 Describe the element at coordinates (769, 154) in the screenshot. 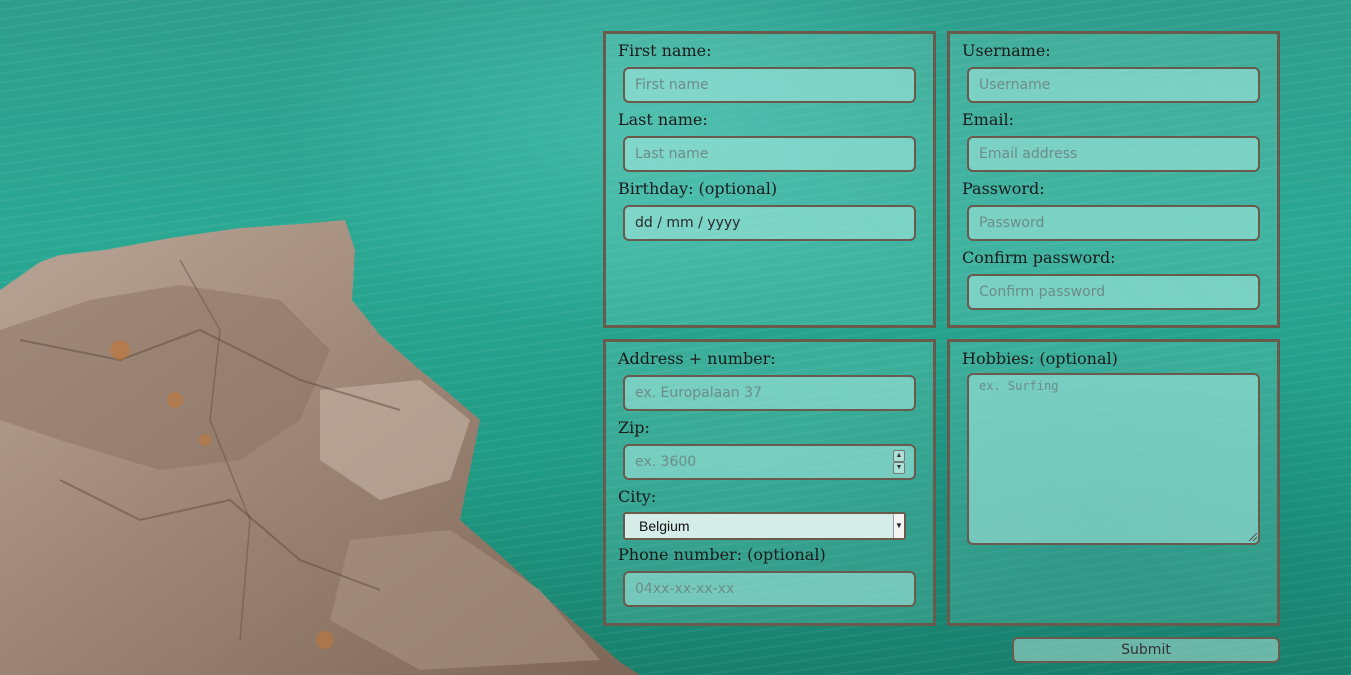

I see `last-name-field` at that location.